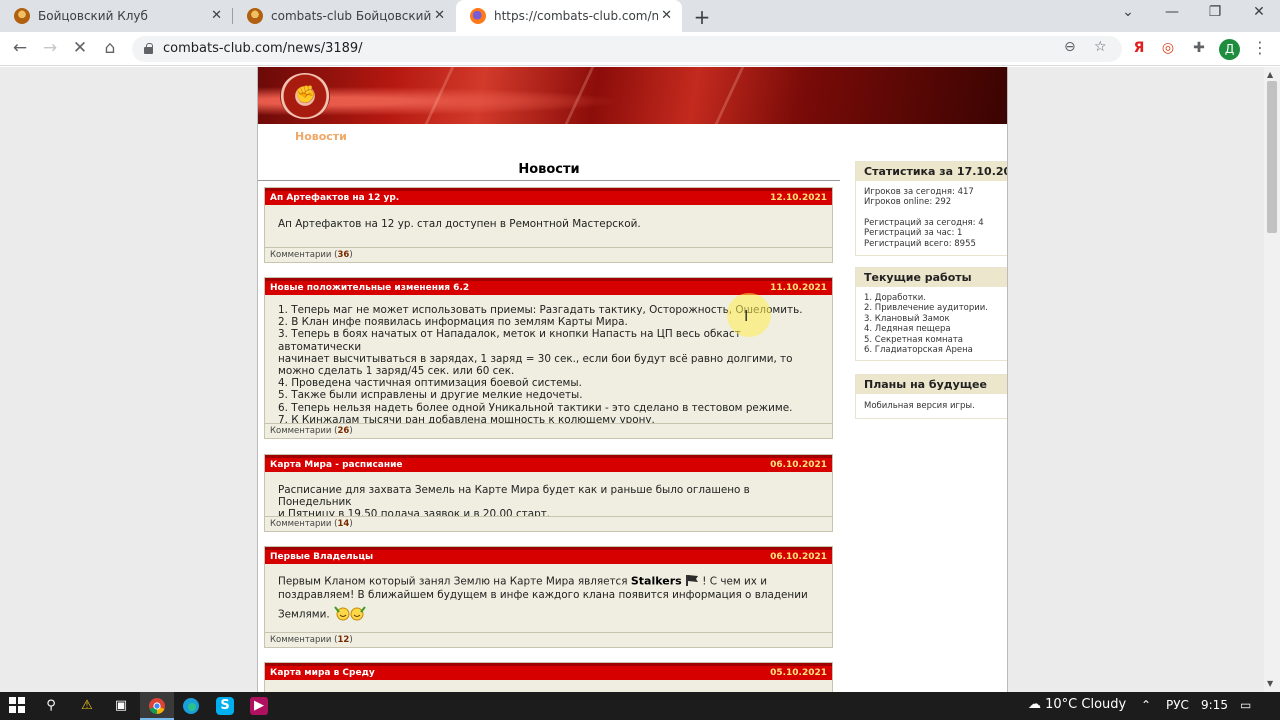 The height and width of the screenshot is (720, 1280). Describe the element at coordinates (569, 16) in the screenshot. I see `tab-3-active: https://combats-club.com/news/ ✕` at that location.